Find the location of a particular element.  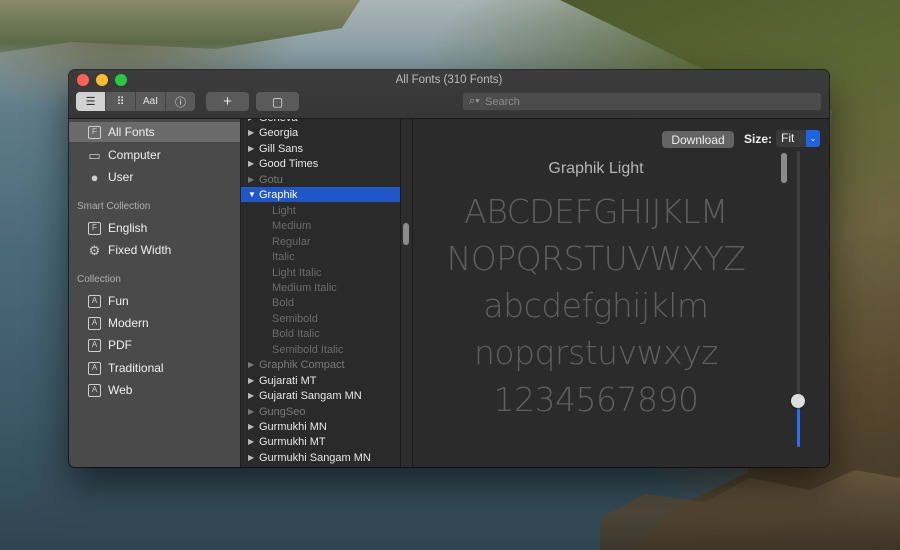

square-icon: ▢ is located at coordinates (277, 101).